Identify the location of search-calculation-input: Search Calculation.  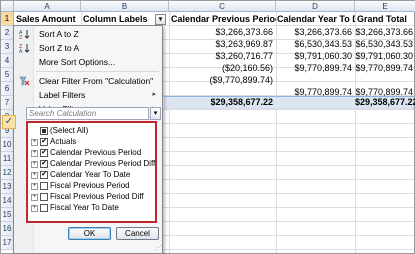
(87, 113).